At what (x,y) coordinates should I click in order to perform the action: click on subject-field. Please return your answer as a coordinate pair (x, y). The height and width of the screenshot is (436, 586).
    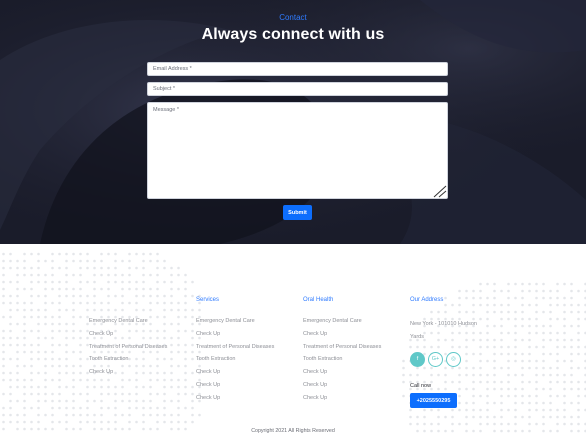
    Looking at the image, I should click on (297, 89).